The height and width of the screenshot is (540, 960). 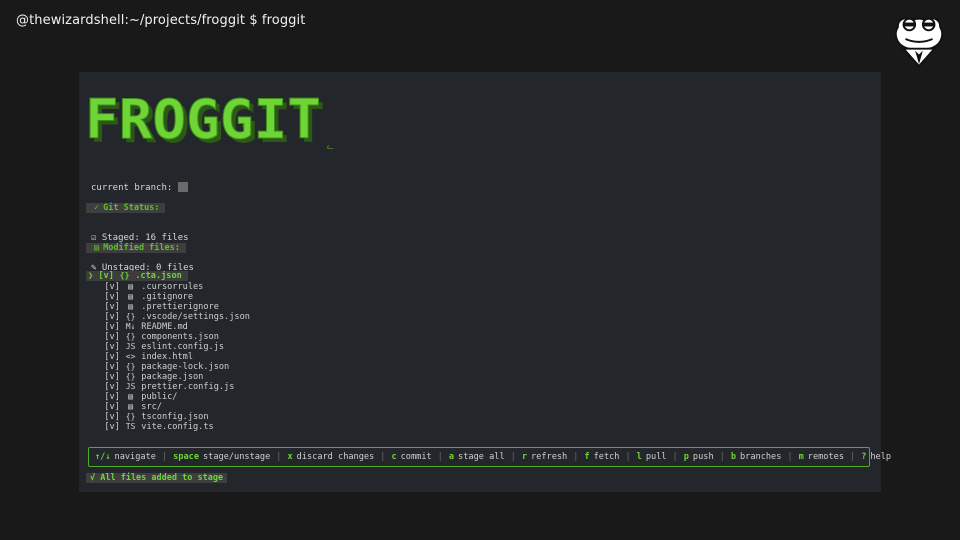 I want to click on file-name: package.json, so click(x=172, y=377).